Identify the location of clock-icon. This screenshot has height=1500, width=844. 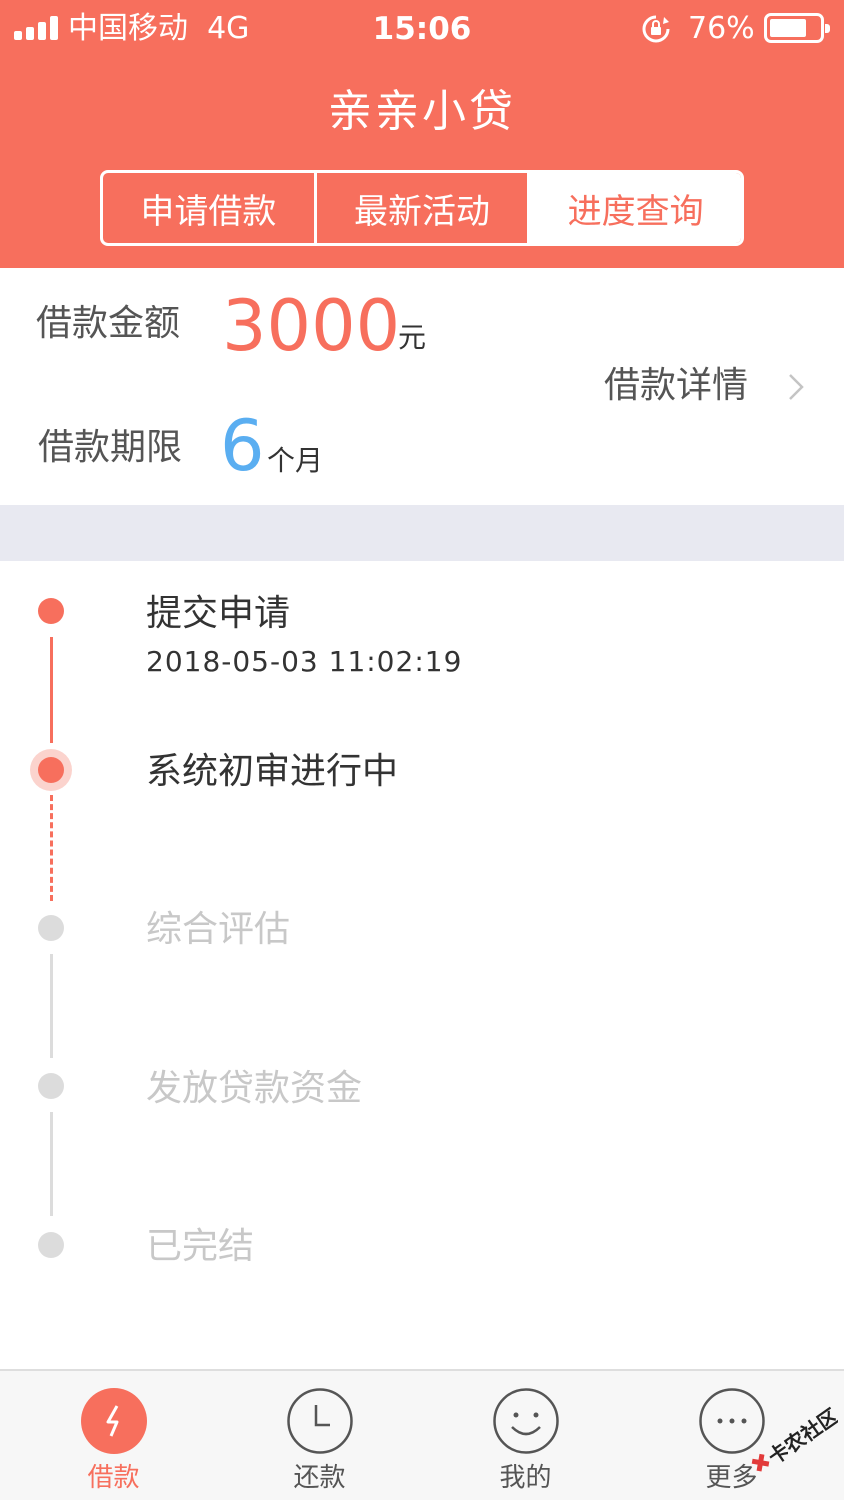
(320, 1421).